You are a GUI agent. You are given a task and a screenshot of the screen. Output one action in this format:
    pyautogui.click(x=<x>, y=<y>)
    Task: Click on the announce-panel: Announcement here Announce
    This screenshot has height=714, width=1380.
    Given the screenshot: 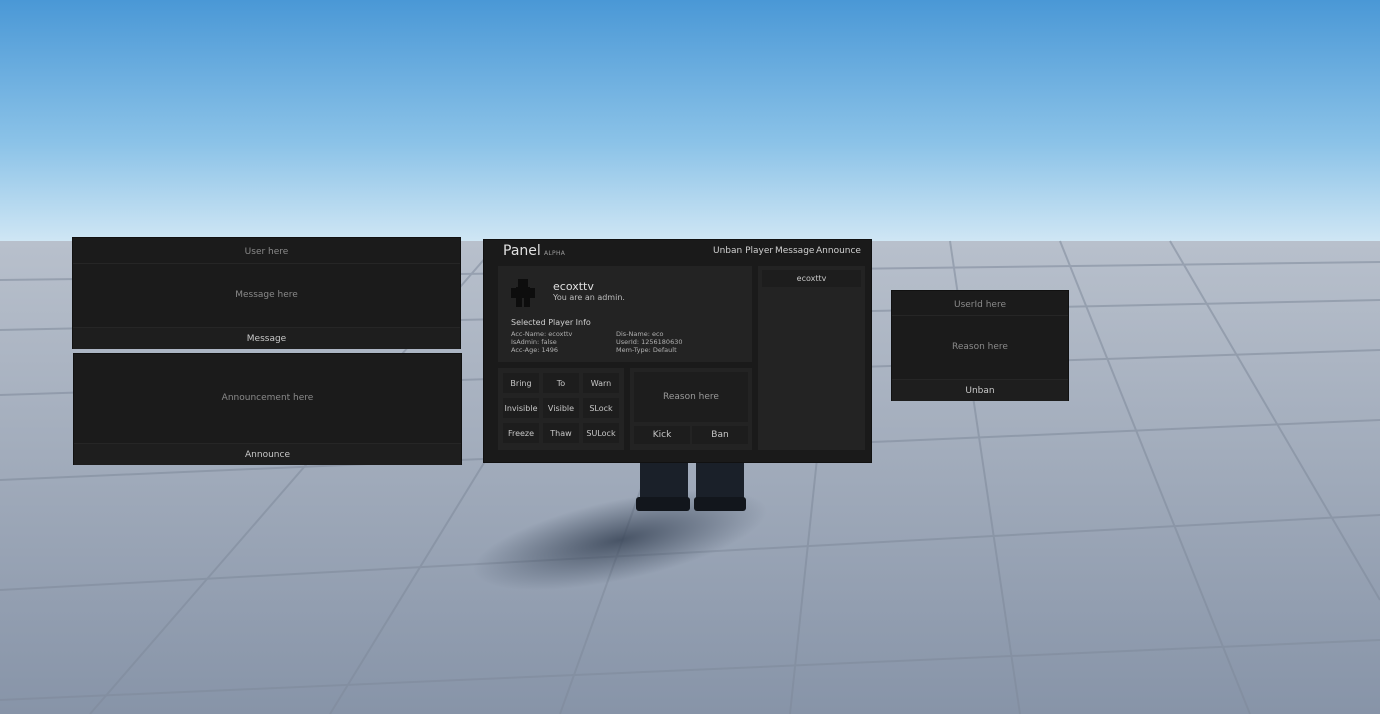 What is the action you would take?
    pyautogui.click(x=267, y=409)
    